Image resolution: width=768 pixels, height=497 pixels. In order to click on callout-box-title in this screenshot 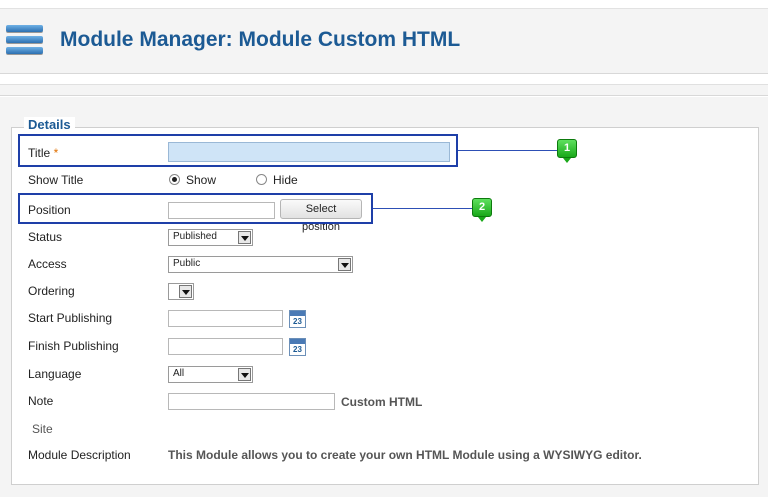, I will do `click(238, 150)`.